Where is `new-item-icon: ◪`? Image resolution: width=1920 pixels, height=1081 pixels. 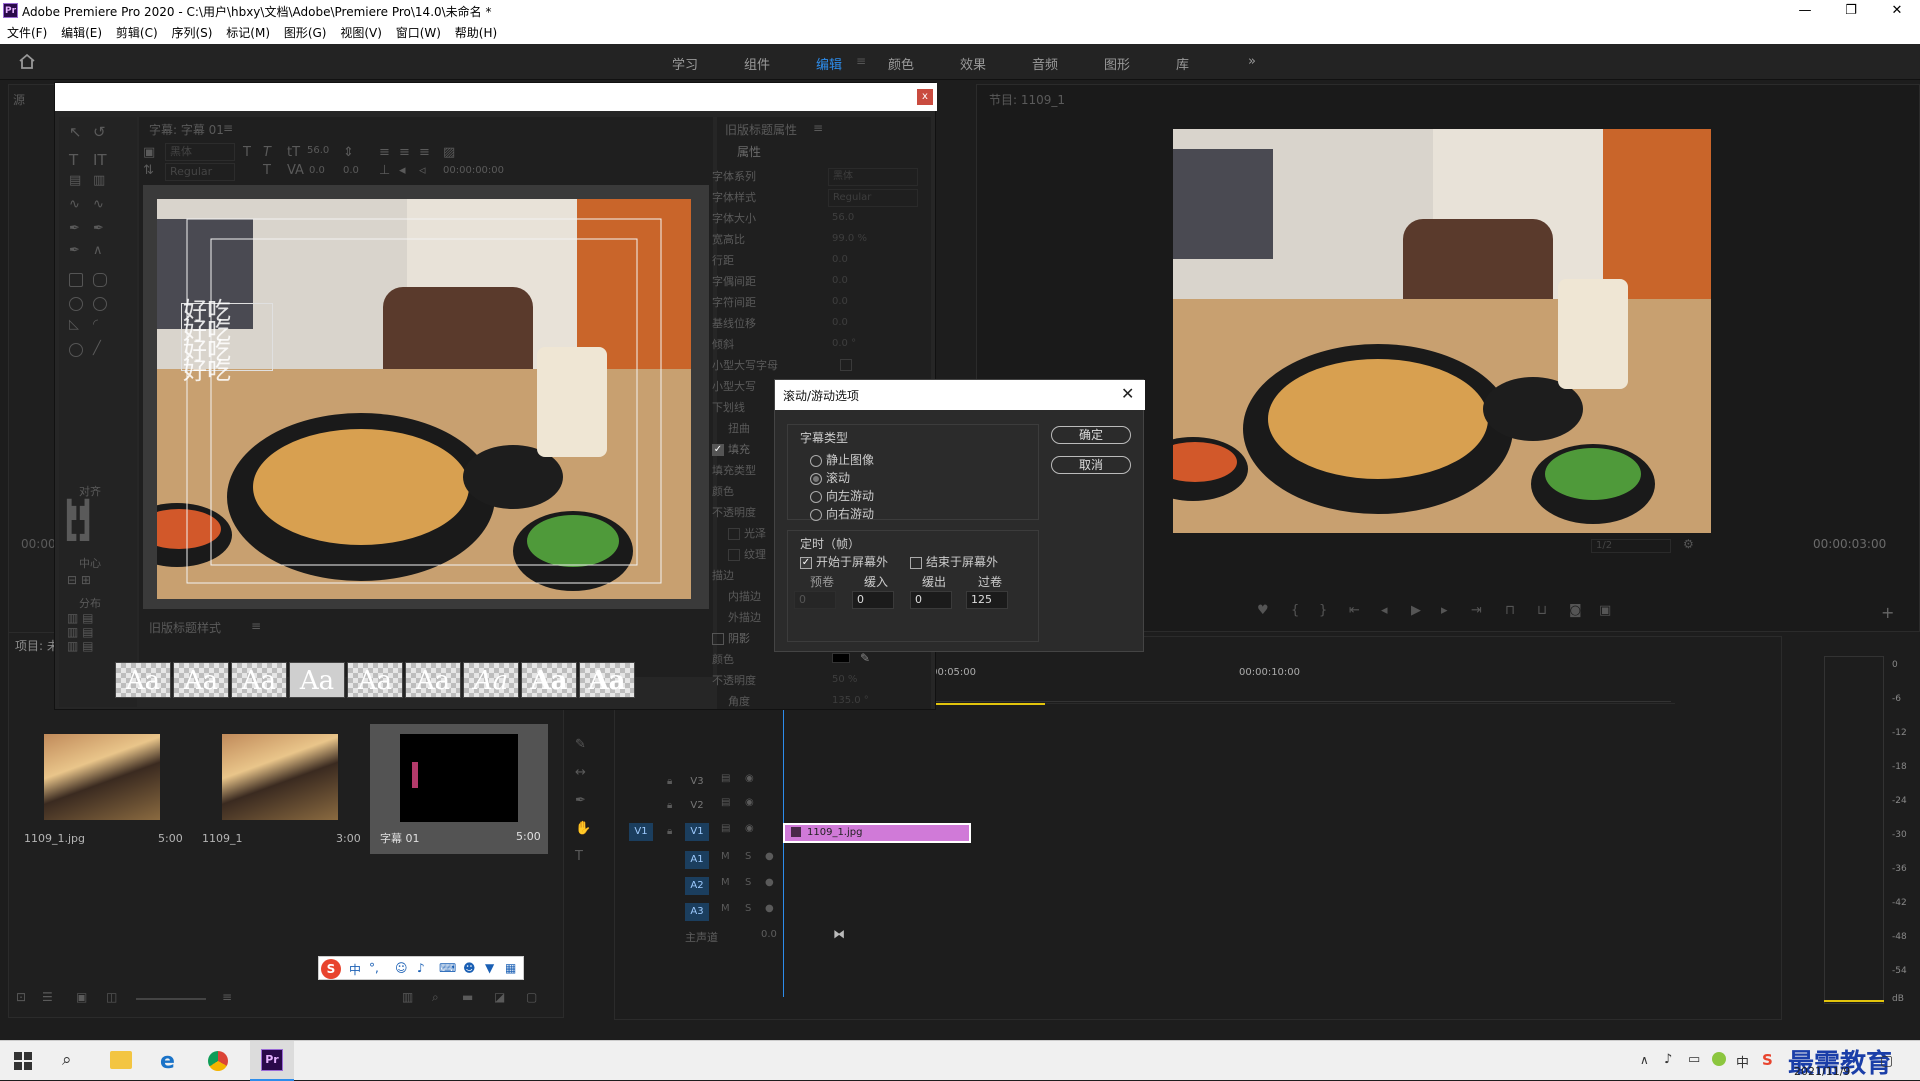 new-item-icon: ◪ is located at coordinates (499, 997).